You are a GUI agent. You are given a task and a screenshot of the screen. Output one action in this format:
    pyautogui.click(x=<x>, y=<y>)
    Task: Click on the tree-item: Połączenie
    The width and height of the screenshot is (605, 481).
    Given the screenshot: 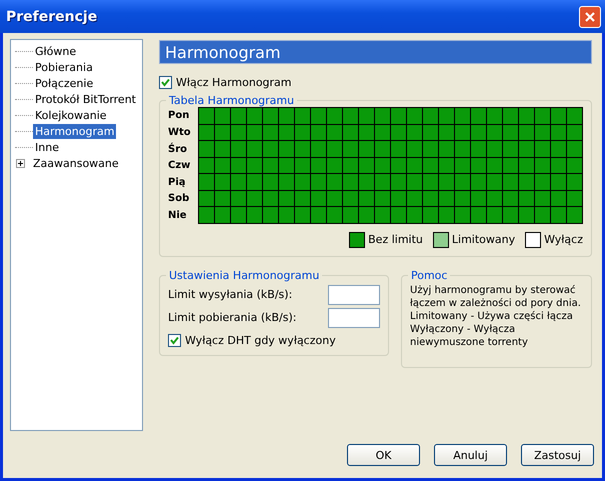 What is the action you would take?
    pyautogui.click(x=64, y=83)
    